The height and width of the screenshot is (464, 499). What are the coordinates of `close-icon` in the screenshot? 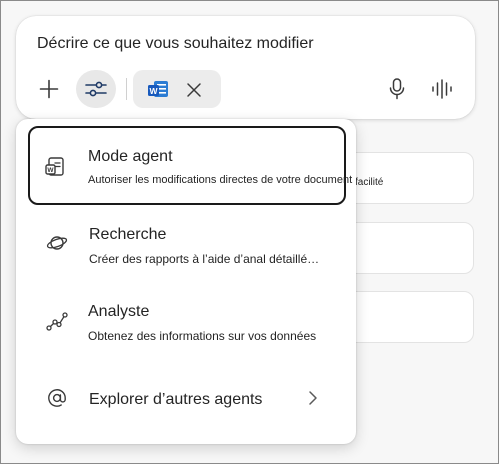 It's located at (194, 90).